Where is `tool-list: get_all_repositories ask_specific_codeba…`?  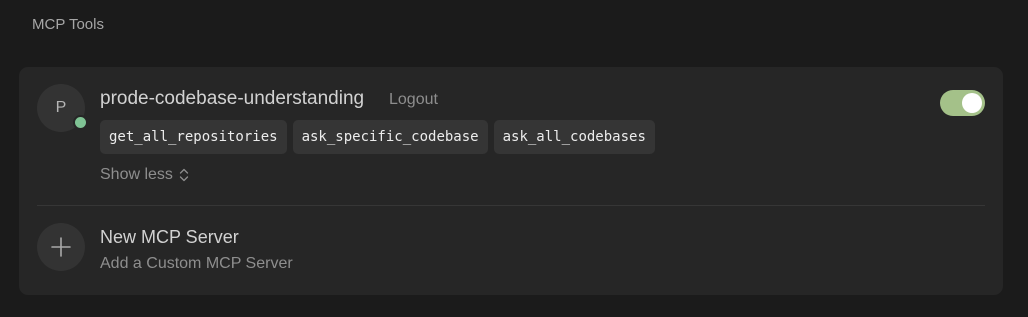
tool-list: get_all_repositories ask_specific_codeba… is located at coordinates (377, 137).